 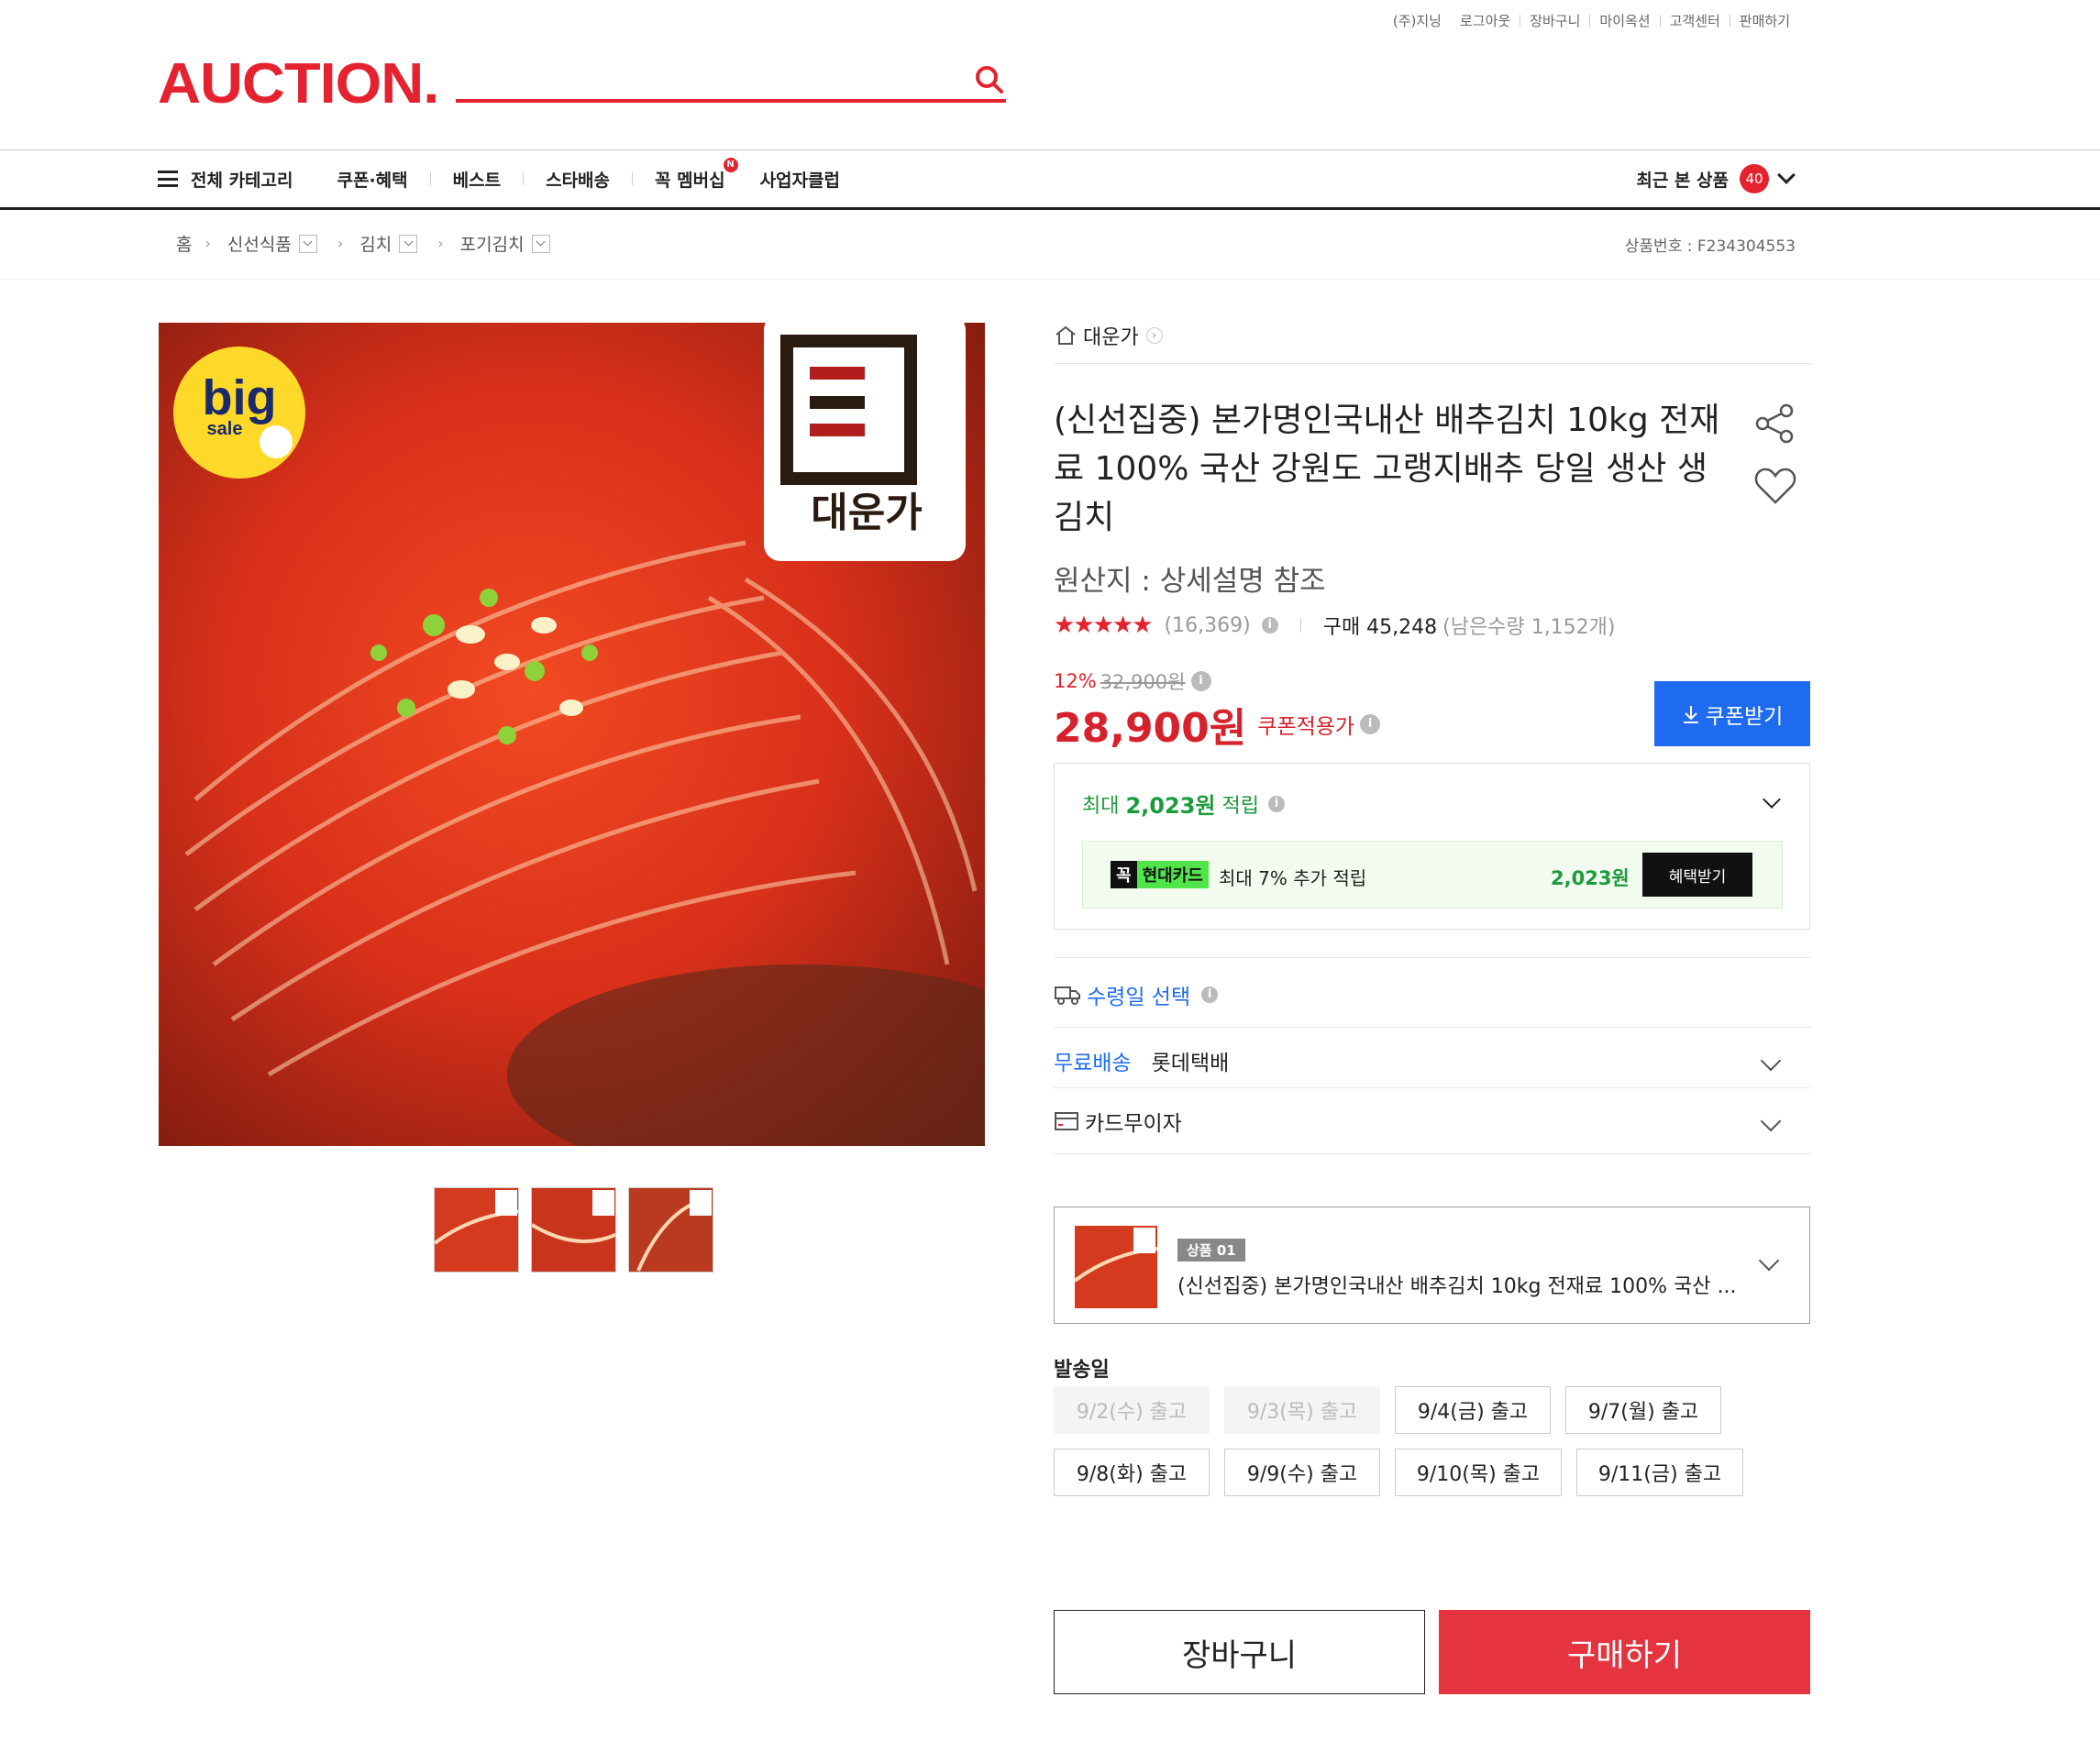 I want to click on store-link: 대운가 ›, so click(x=1432, y=335).